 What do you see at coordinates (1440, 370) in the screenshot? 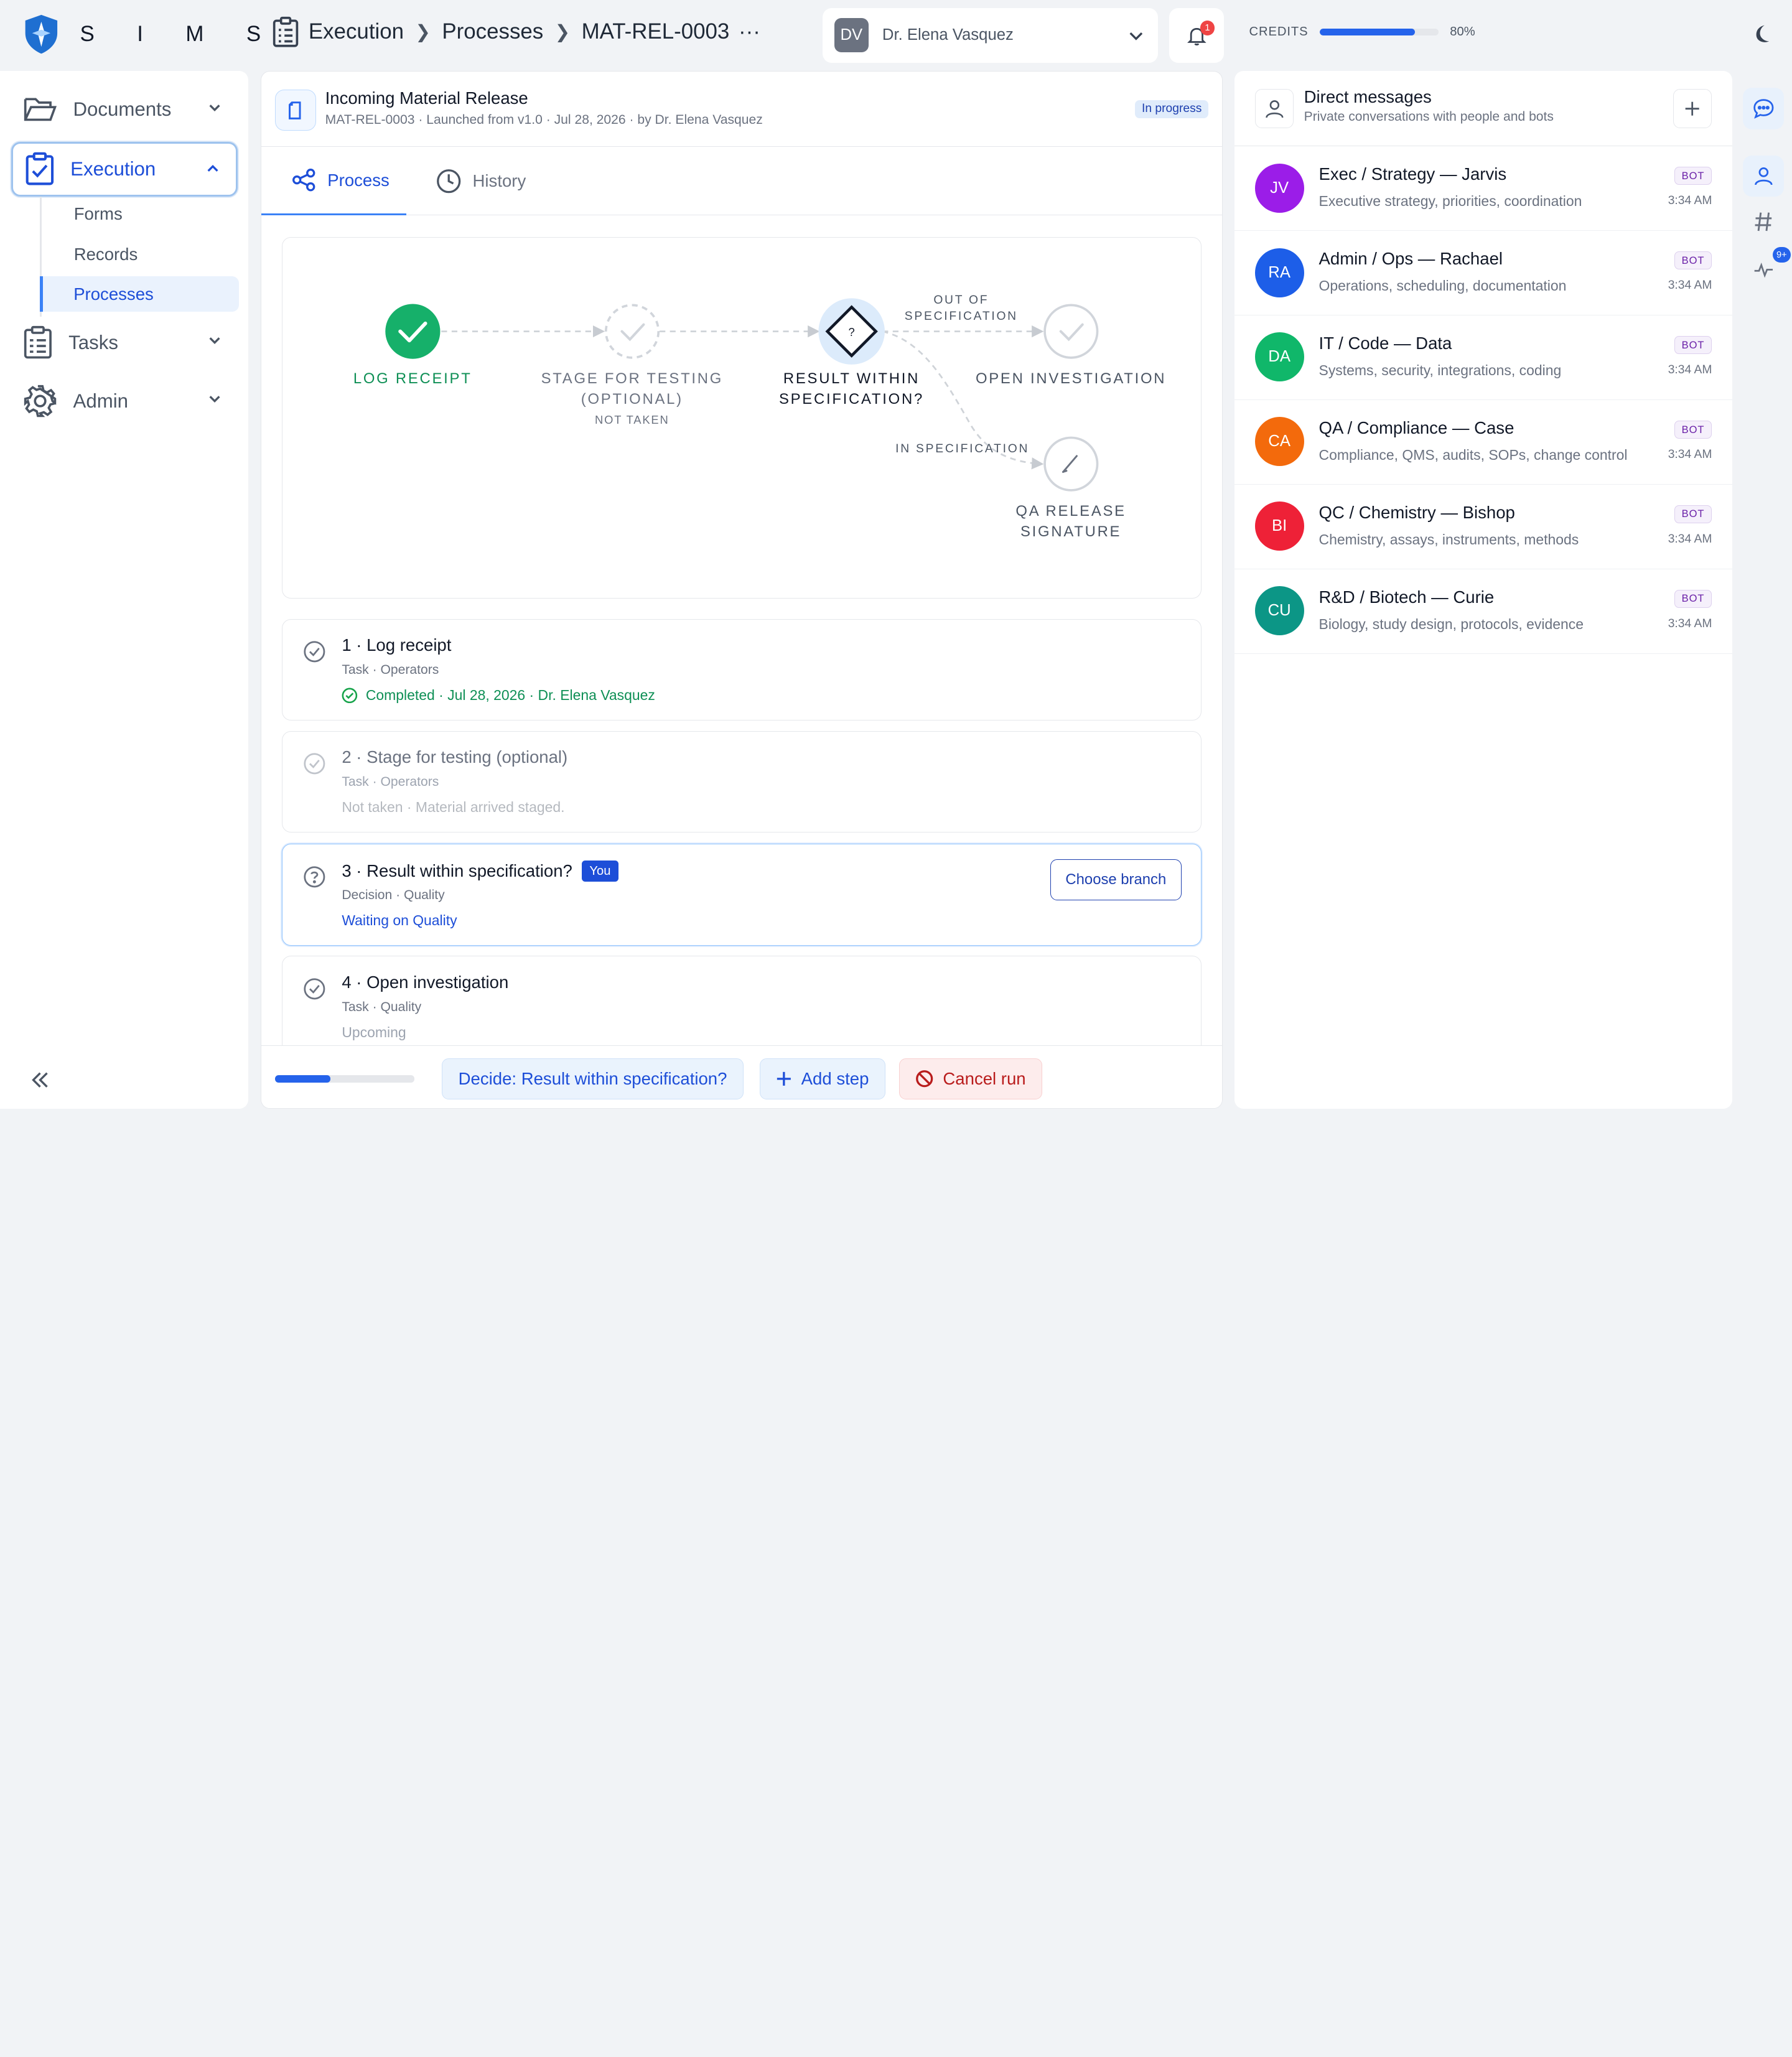
I see `dm-description: Systems, security, integrations, coding` at bounding box center [1440, 370].